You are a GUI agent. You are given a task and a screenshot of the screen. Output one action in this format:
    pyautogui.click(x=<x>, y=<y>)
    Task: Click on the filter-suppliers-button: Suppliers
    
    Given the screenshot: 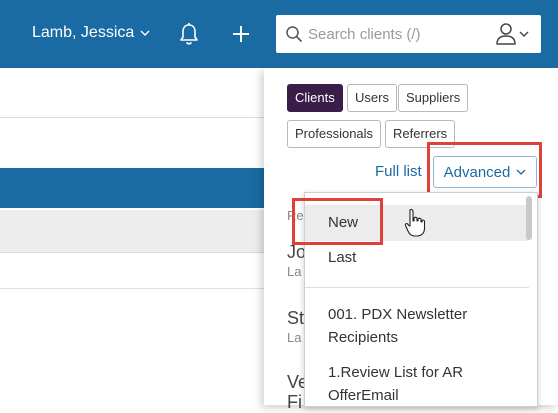 What is the action you would take?
    pyautogui.click(x=433, y=98)
    